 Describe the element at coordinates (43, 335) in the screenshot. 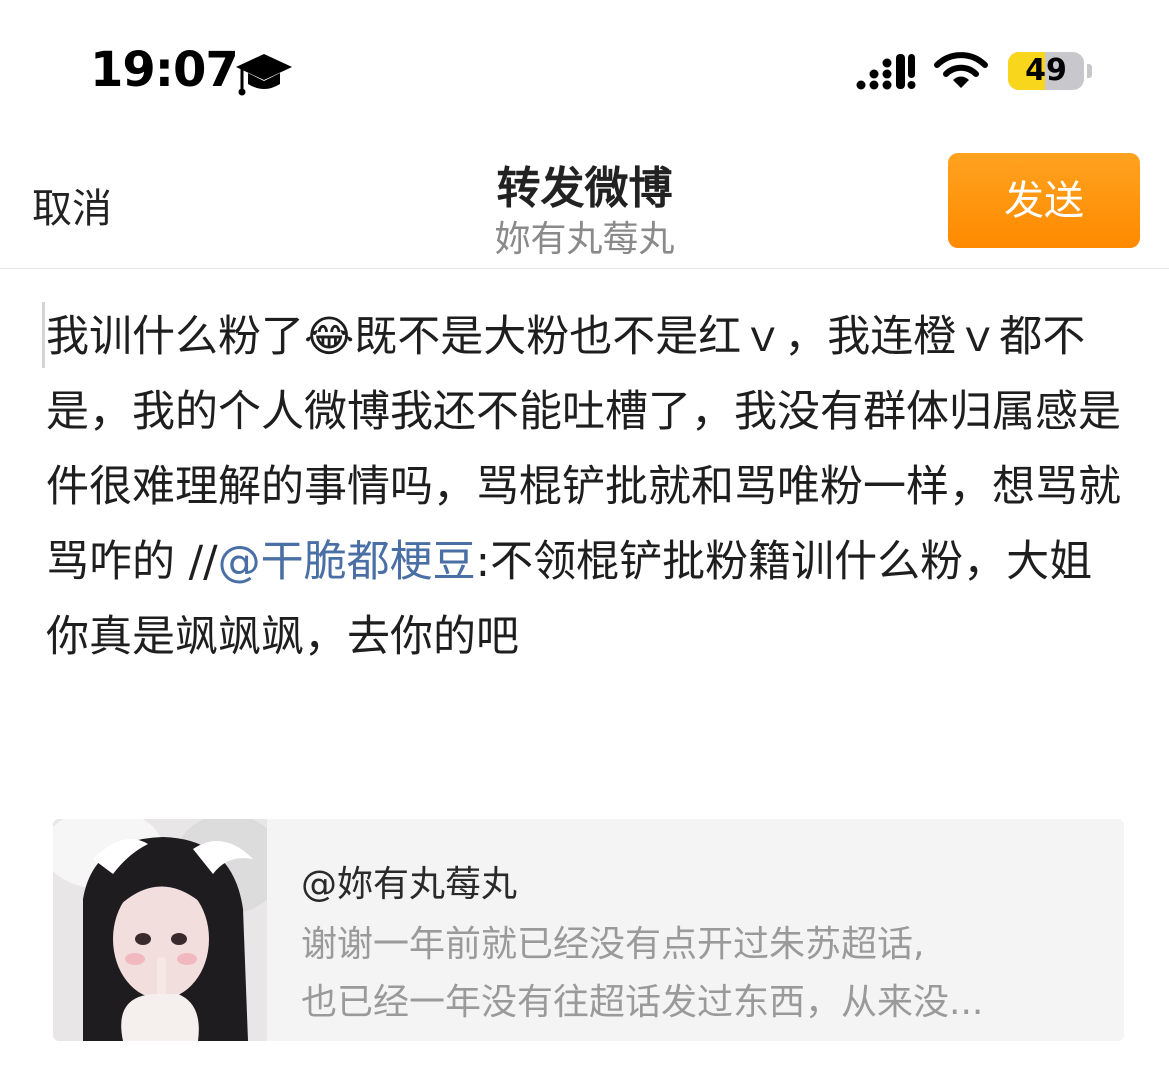

I see `text-cursor` at that location.